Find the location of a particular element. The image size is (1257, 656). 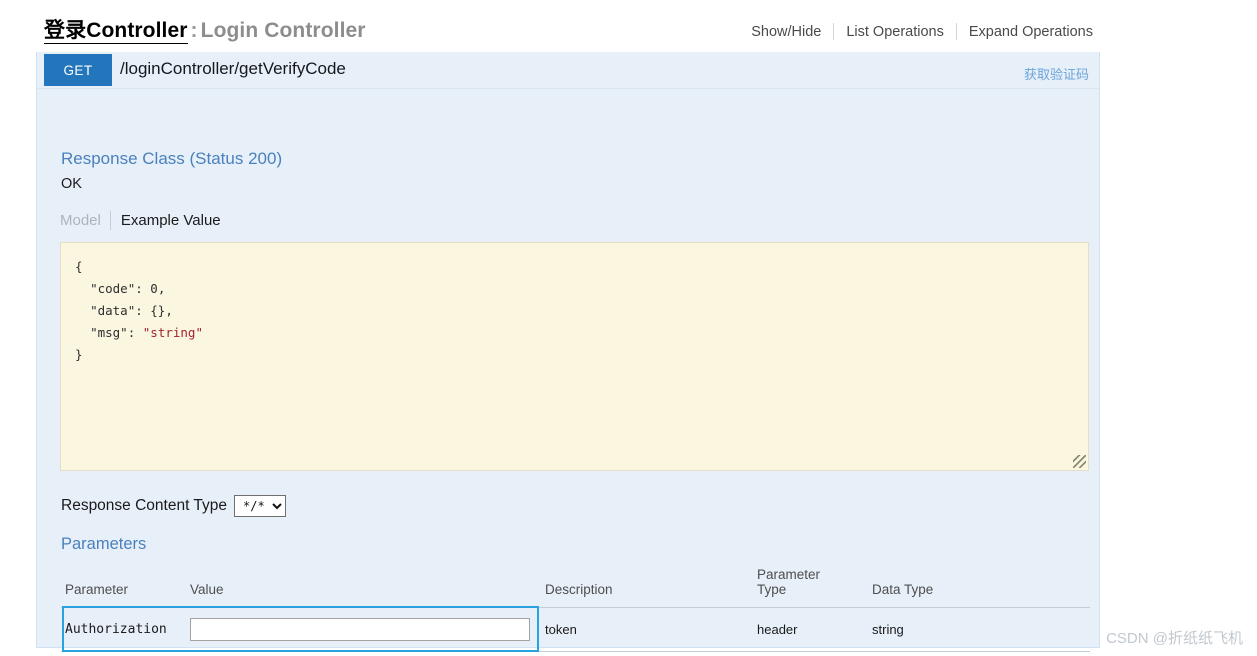

expand-operations-link: Expand Operations is located at coordinates (1031, 32).